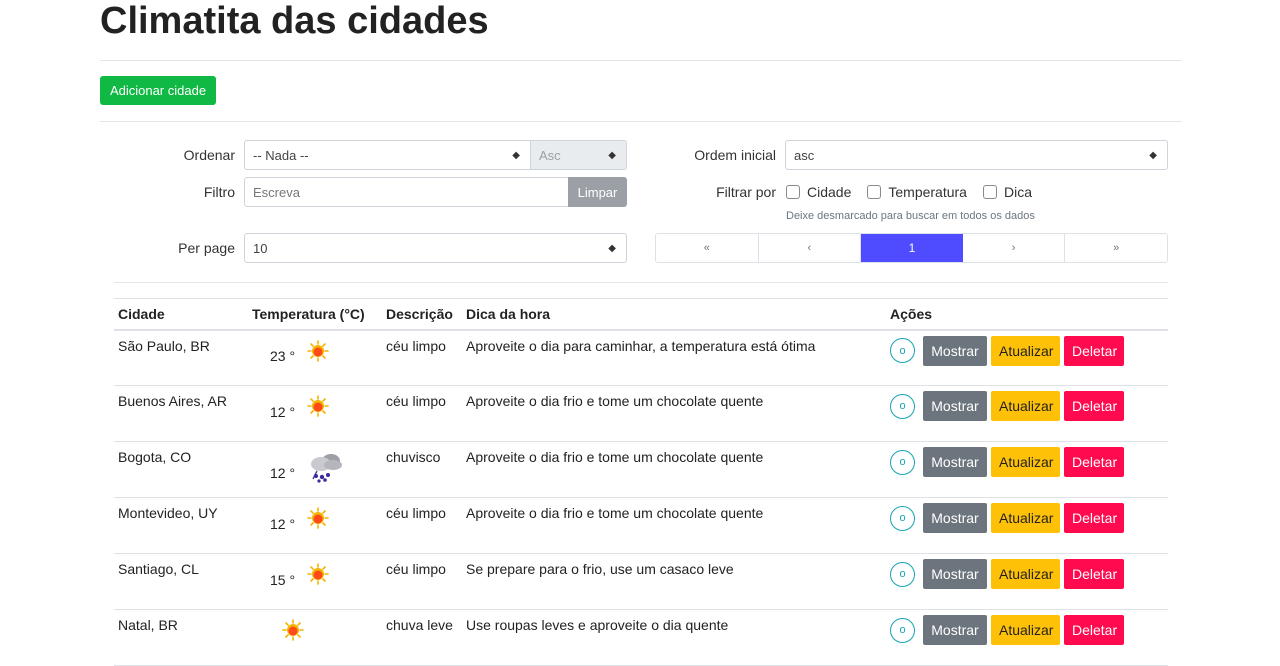 Image resolution: width=1280 pixels, height=666 pixels. Describe the element at coordinates (158, 569) in the screenshot. I see `city-name: Santiago, CL` at that location.